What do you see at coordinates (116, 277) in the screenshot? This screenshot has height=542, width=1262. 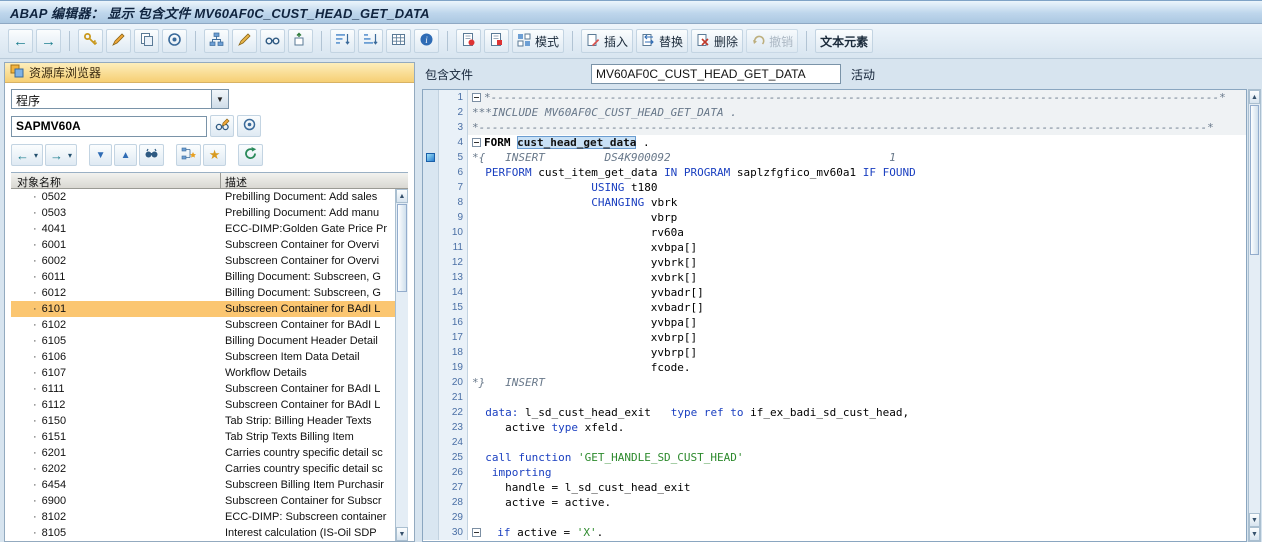 I see `object-name-cell: · 6011` at bounding box center [116, 277].